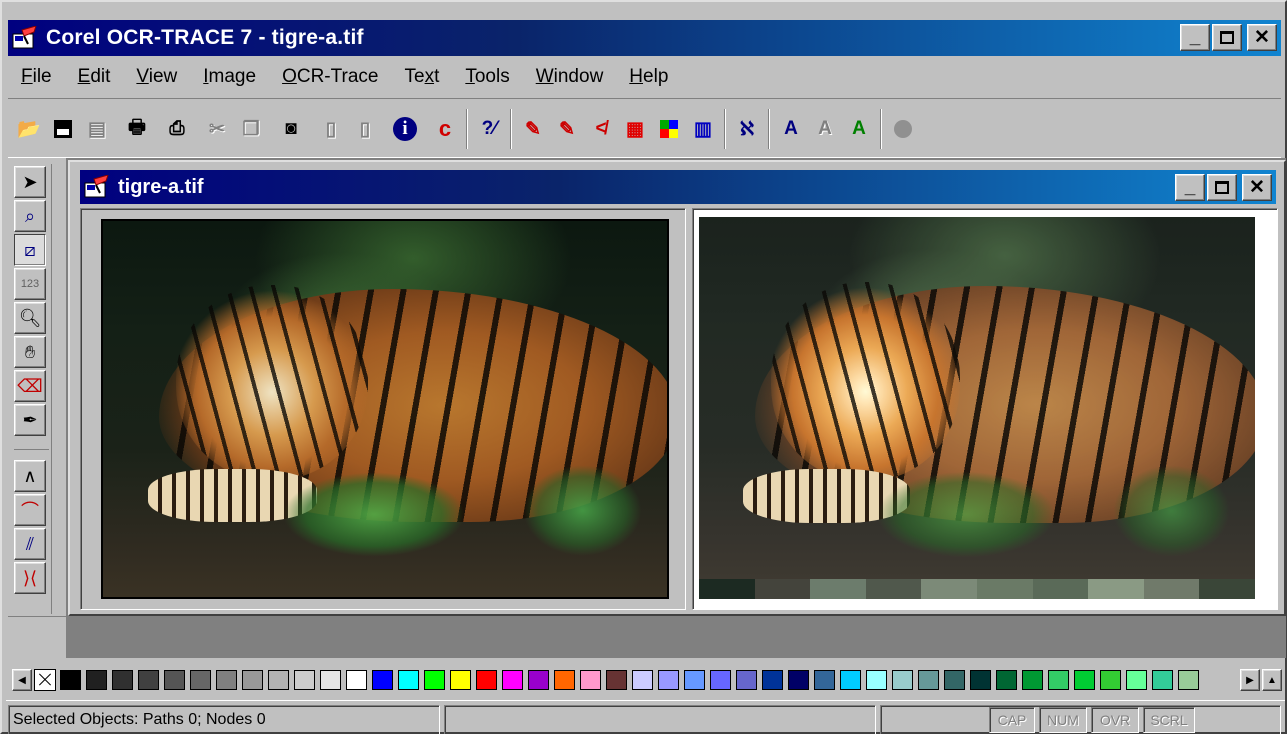  I want to click on info-button: i, so click(405, 129).